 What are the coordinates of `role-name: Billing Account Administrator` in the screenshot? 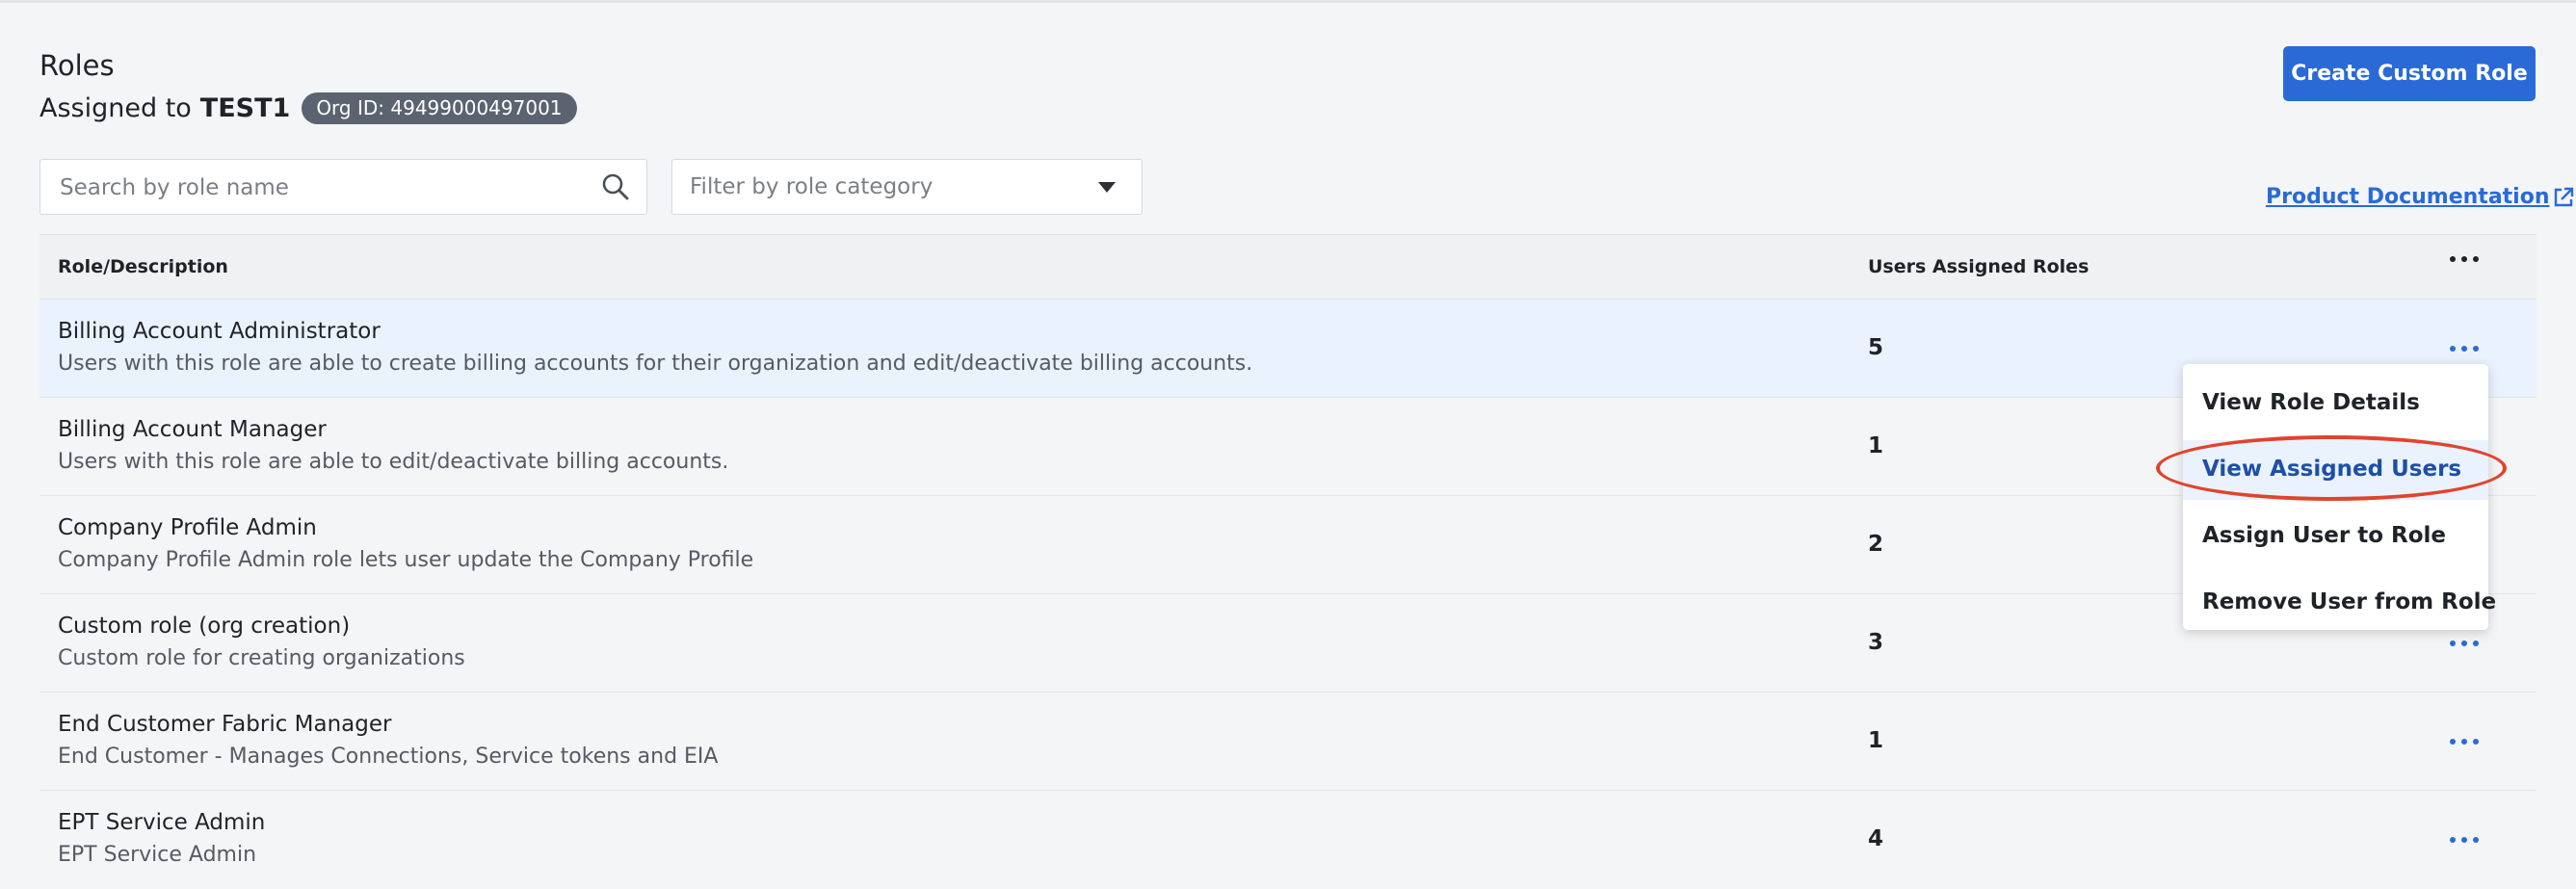 It's located at (219, 331).